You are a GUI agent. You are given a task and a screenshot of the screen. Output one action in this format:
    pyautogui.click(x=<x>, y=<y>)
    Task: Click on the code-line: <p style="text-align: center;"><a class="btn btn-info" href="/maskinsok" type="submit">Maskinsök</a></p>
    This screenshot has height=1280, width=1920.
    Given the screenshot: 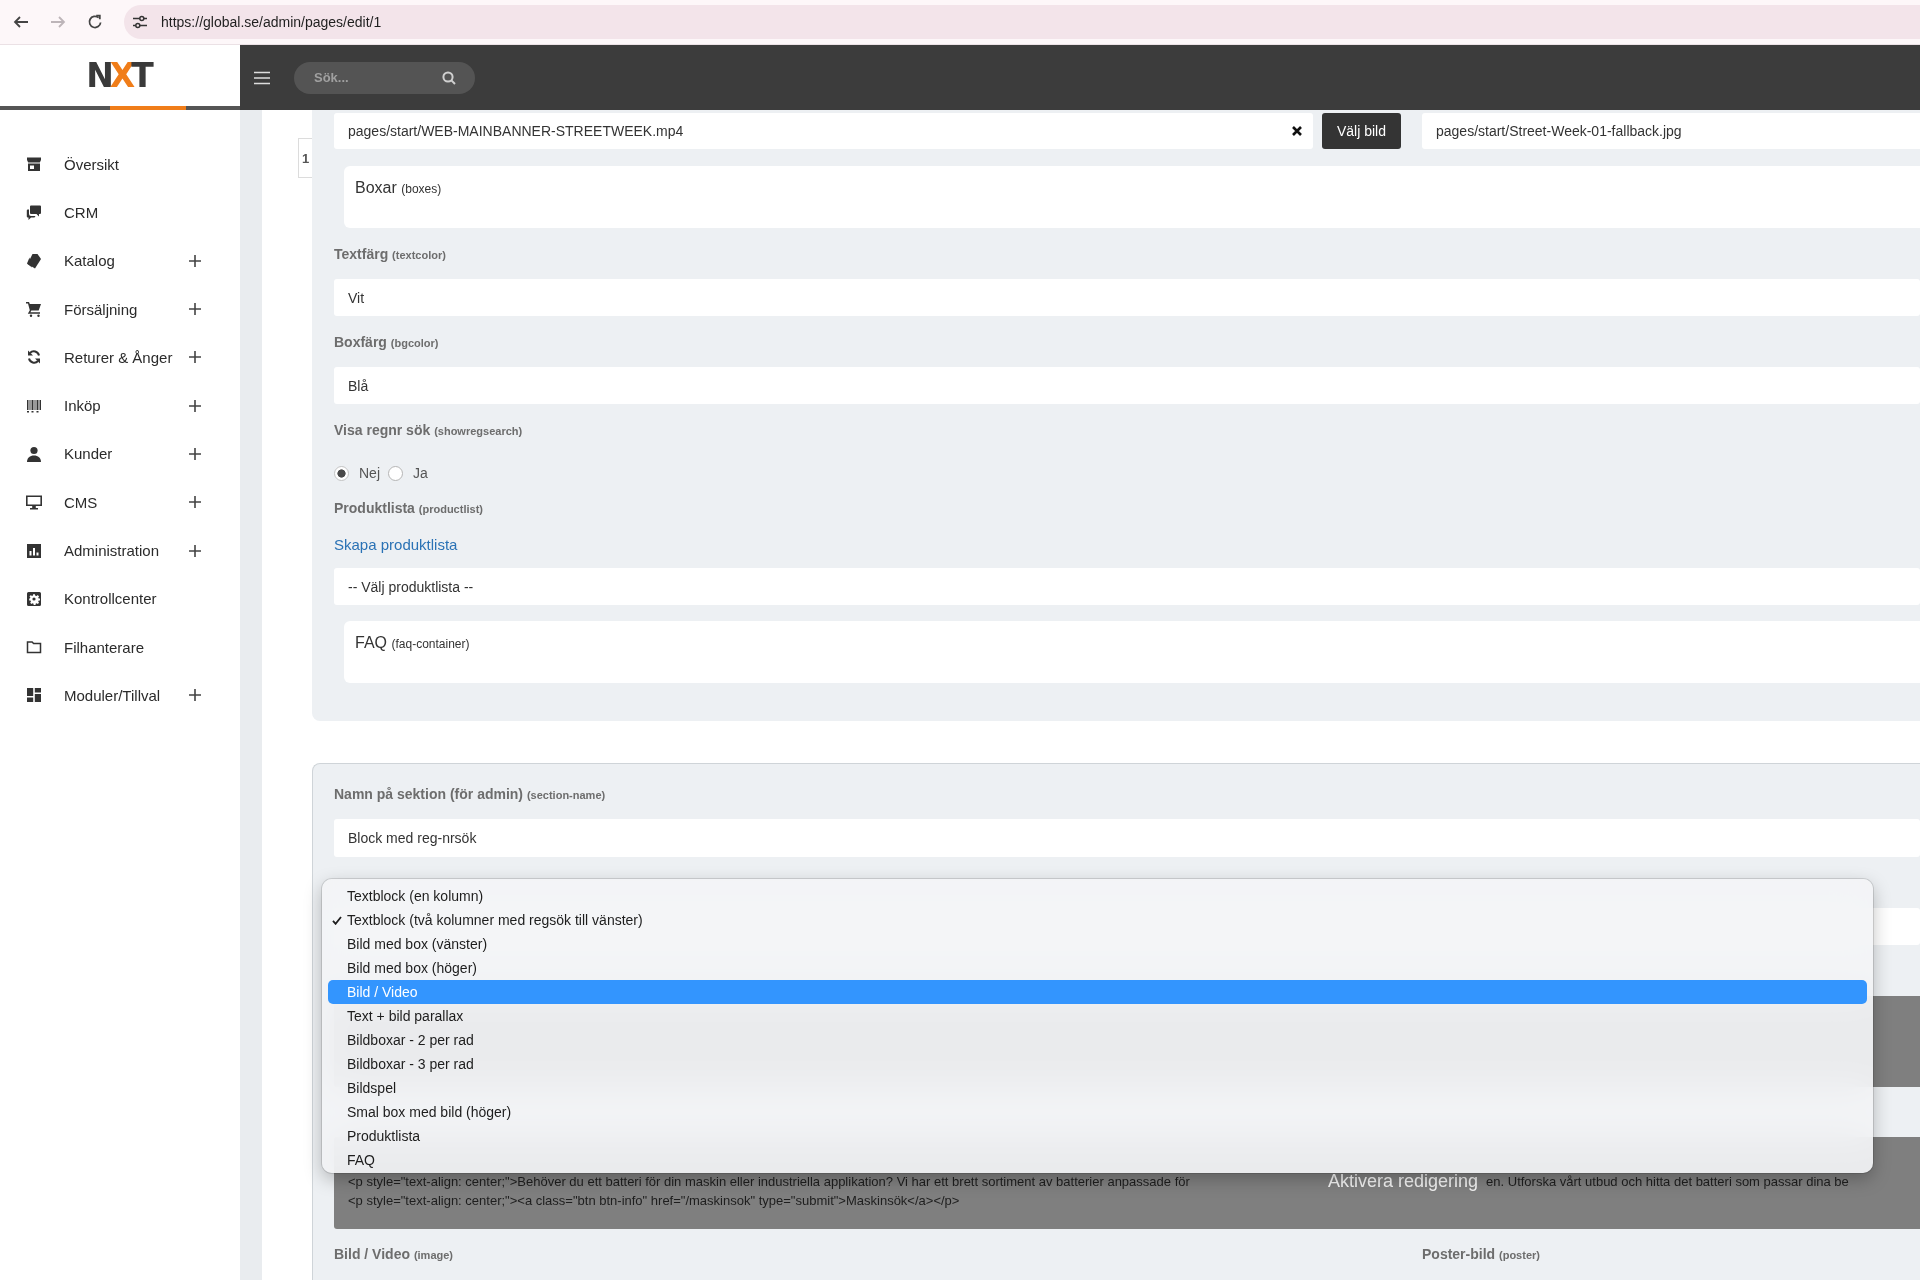 What is the action you would take?
    pyautogui.click(x=654, y=1201)
    